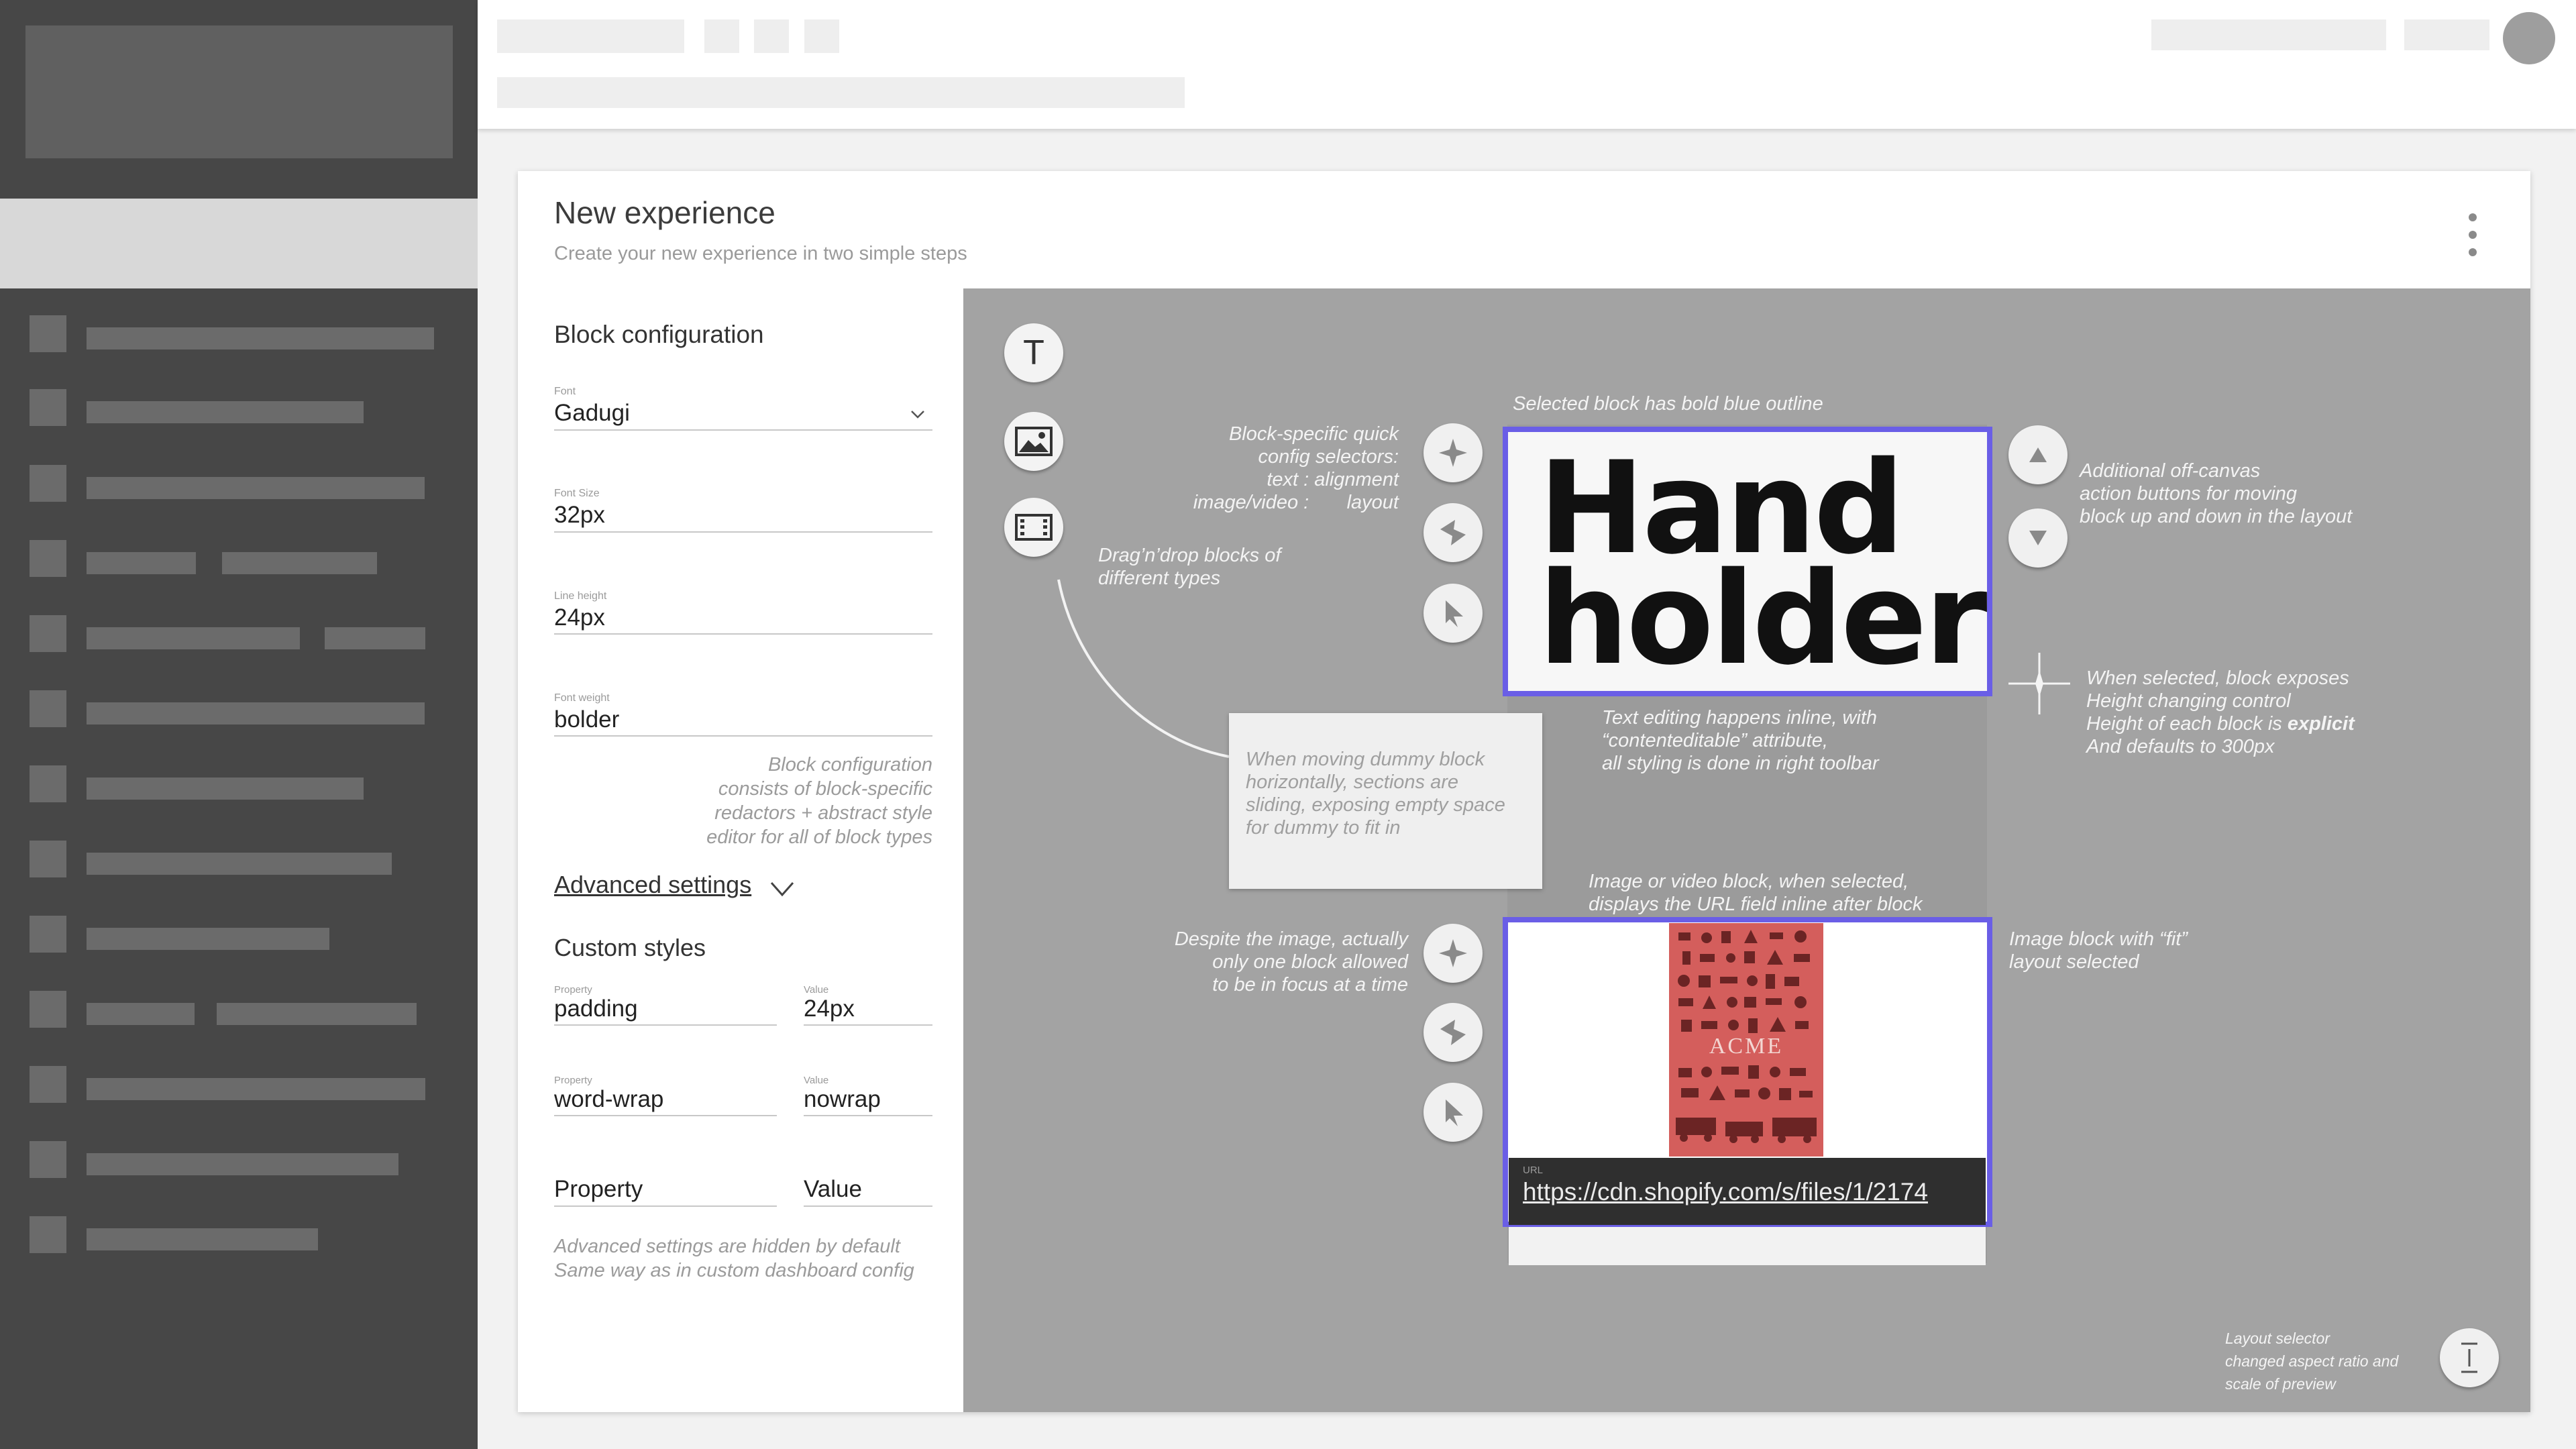 The height and width of the screenshot is (1449, 2576). What do you see at coordinates (833, 1189) in the screenshot?
I see `new-value-input: Value` at bounding box center [833, 1189].